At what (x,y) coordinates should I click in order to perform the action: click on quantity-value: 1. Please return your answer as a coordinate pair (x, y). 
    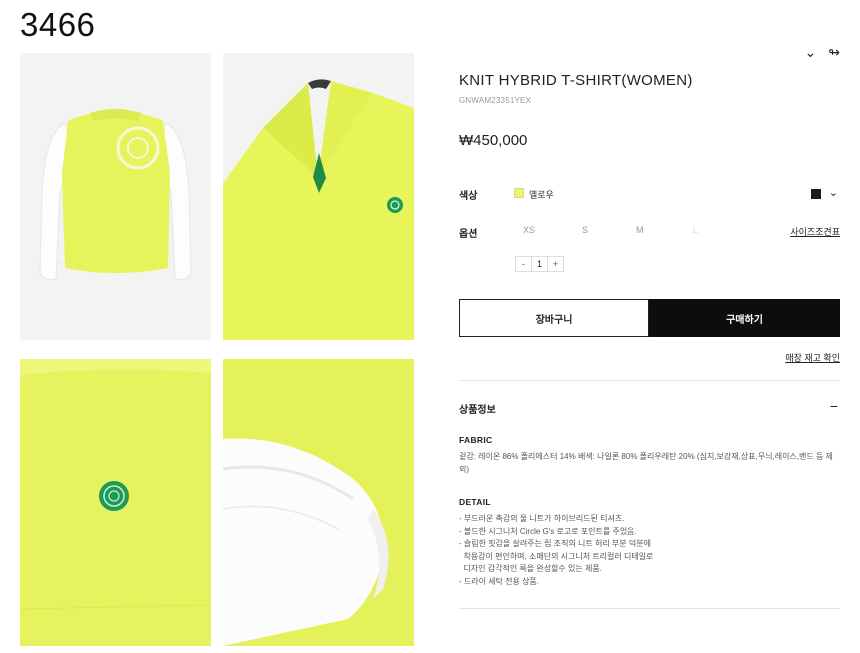
    Looking at the image, I should click on (539, 264).